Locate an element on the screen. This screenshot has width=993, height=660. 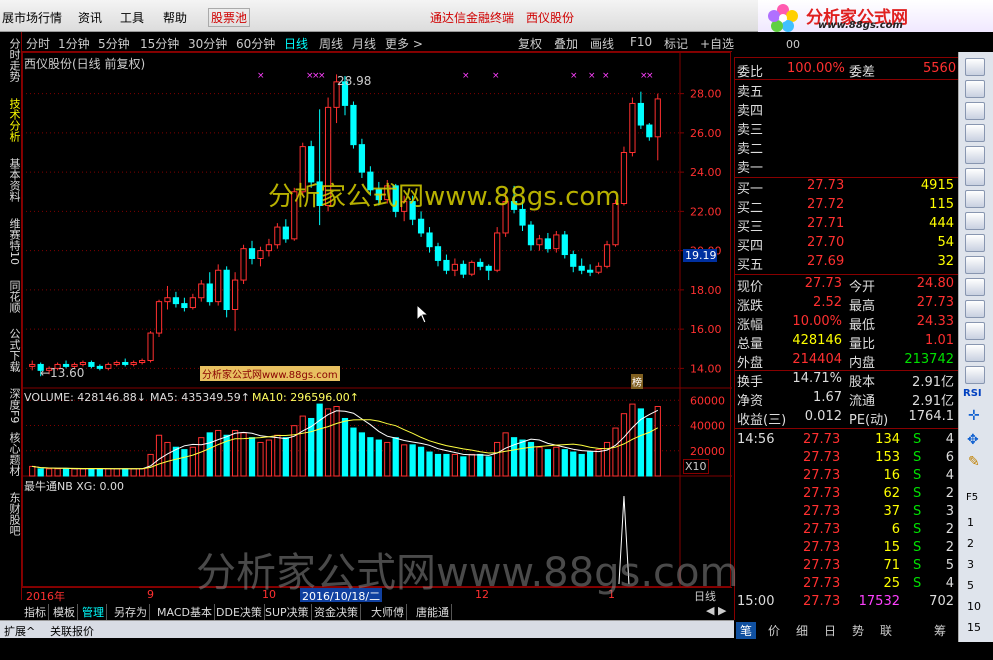
stat-label: PE(动) is located at coordinates (869, 420).